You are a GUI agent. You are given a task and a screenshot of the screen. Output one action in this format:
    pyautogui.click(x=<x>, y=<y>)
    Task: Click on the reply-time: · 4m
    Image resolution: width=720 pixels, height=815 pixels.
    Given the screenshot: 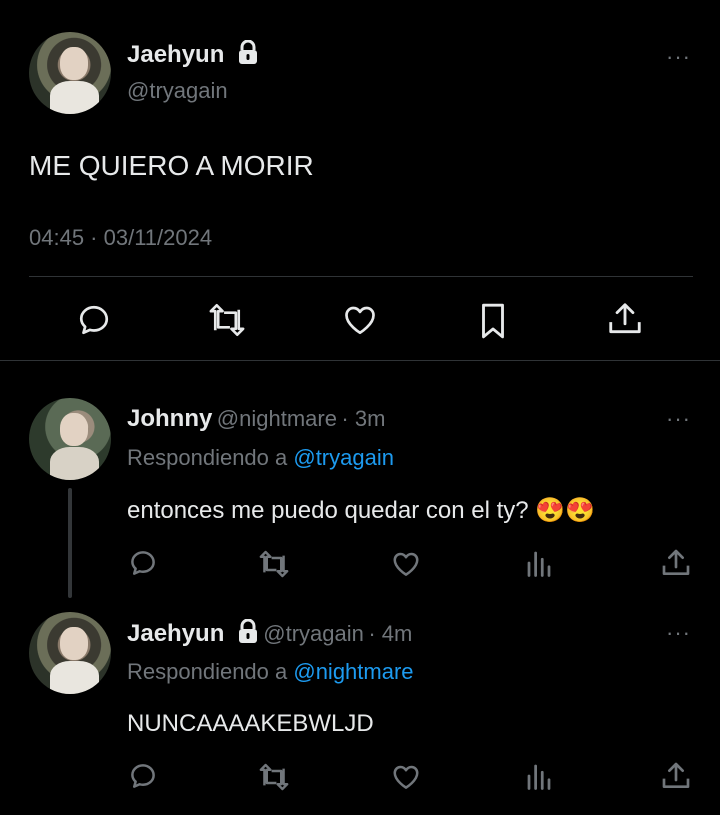 What is the action you would take?
    pyautogui.click(x=390, y=633)
    